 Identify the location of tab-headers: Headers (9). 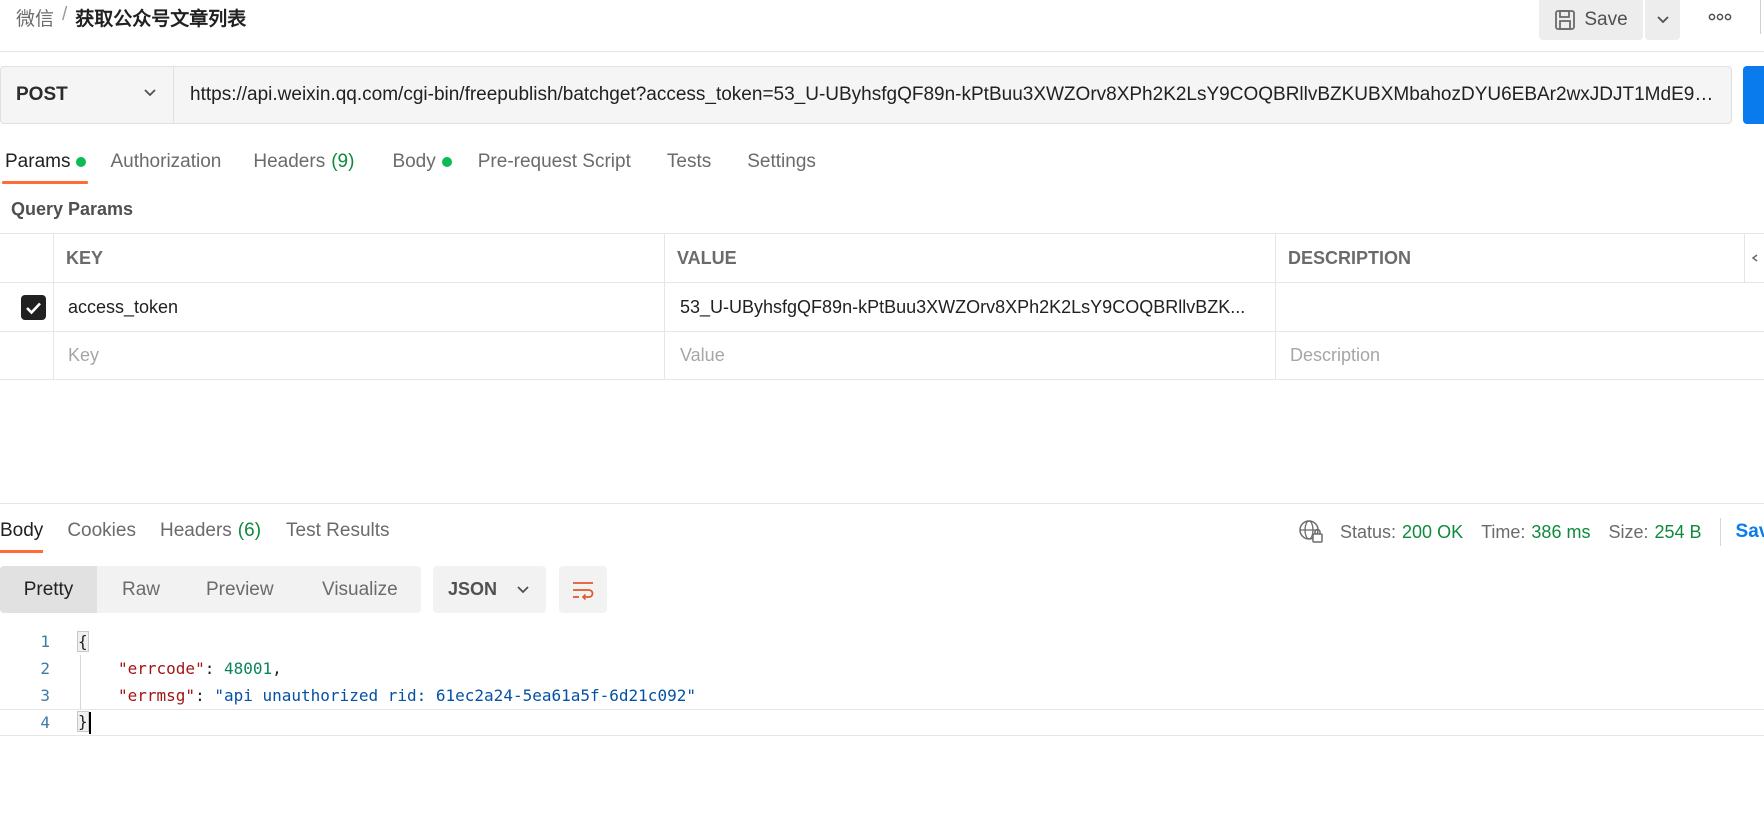
(303, 162).